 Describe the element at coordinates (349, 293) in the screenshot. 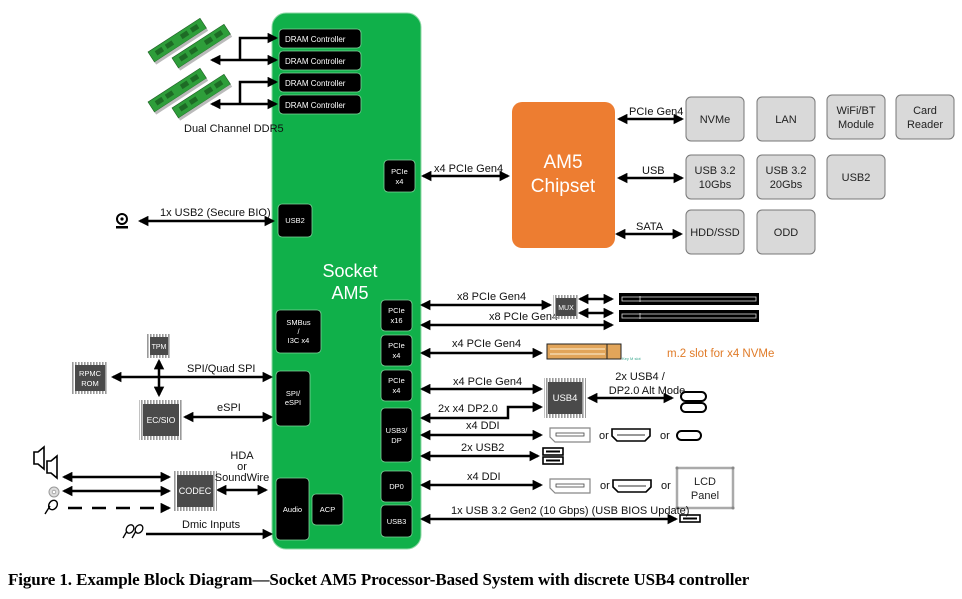

I see `socket-title-line2: AM5` at that location.